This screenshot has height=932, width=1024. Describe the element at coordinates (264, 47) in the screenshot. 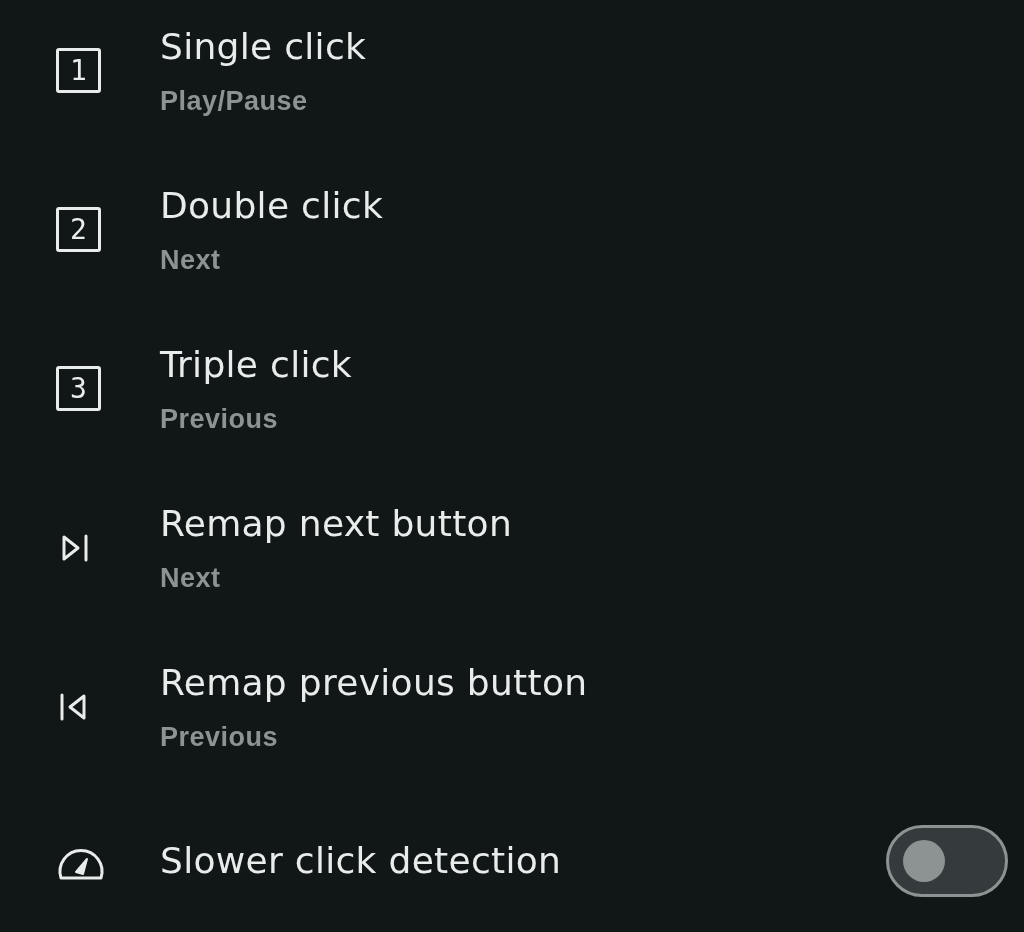

I see `setting-title: Single click` at that location.